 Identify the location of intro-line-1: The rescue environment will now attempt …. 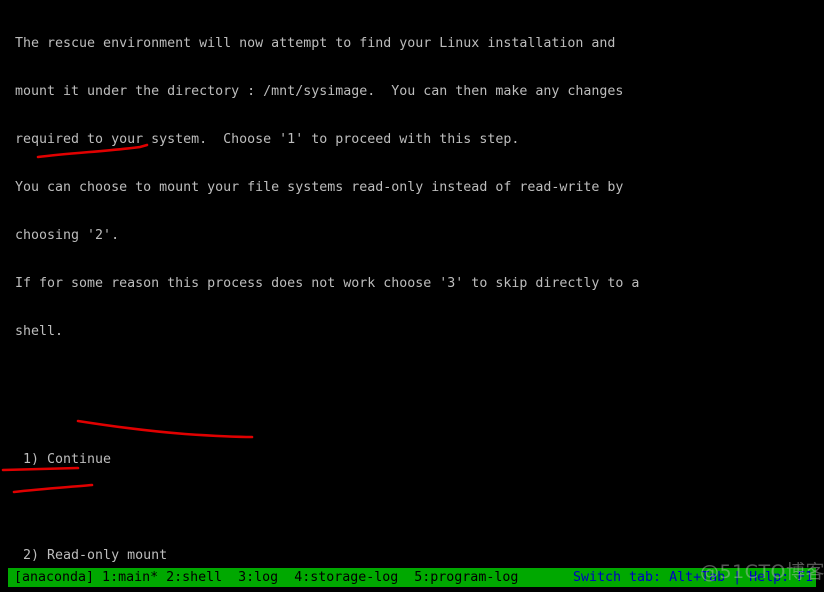
(315, 43).